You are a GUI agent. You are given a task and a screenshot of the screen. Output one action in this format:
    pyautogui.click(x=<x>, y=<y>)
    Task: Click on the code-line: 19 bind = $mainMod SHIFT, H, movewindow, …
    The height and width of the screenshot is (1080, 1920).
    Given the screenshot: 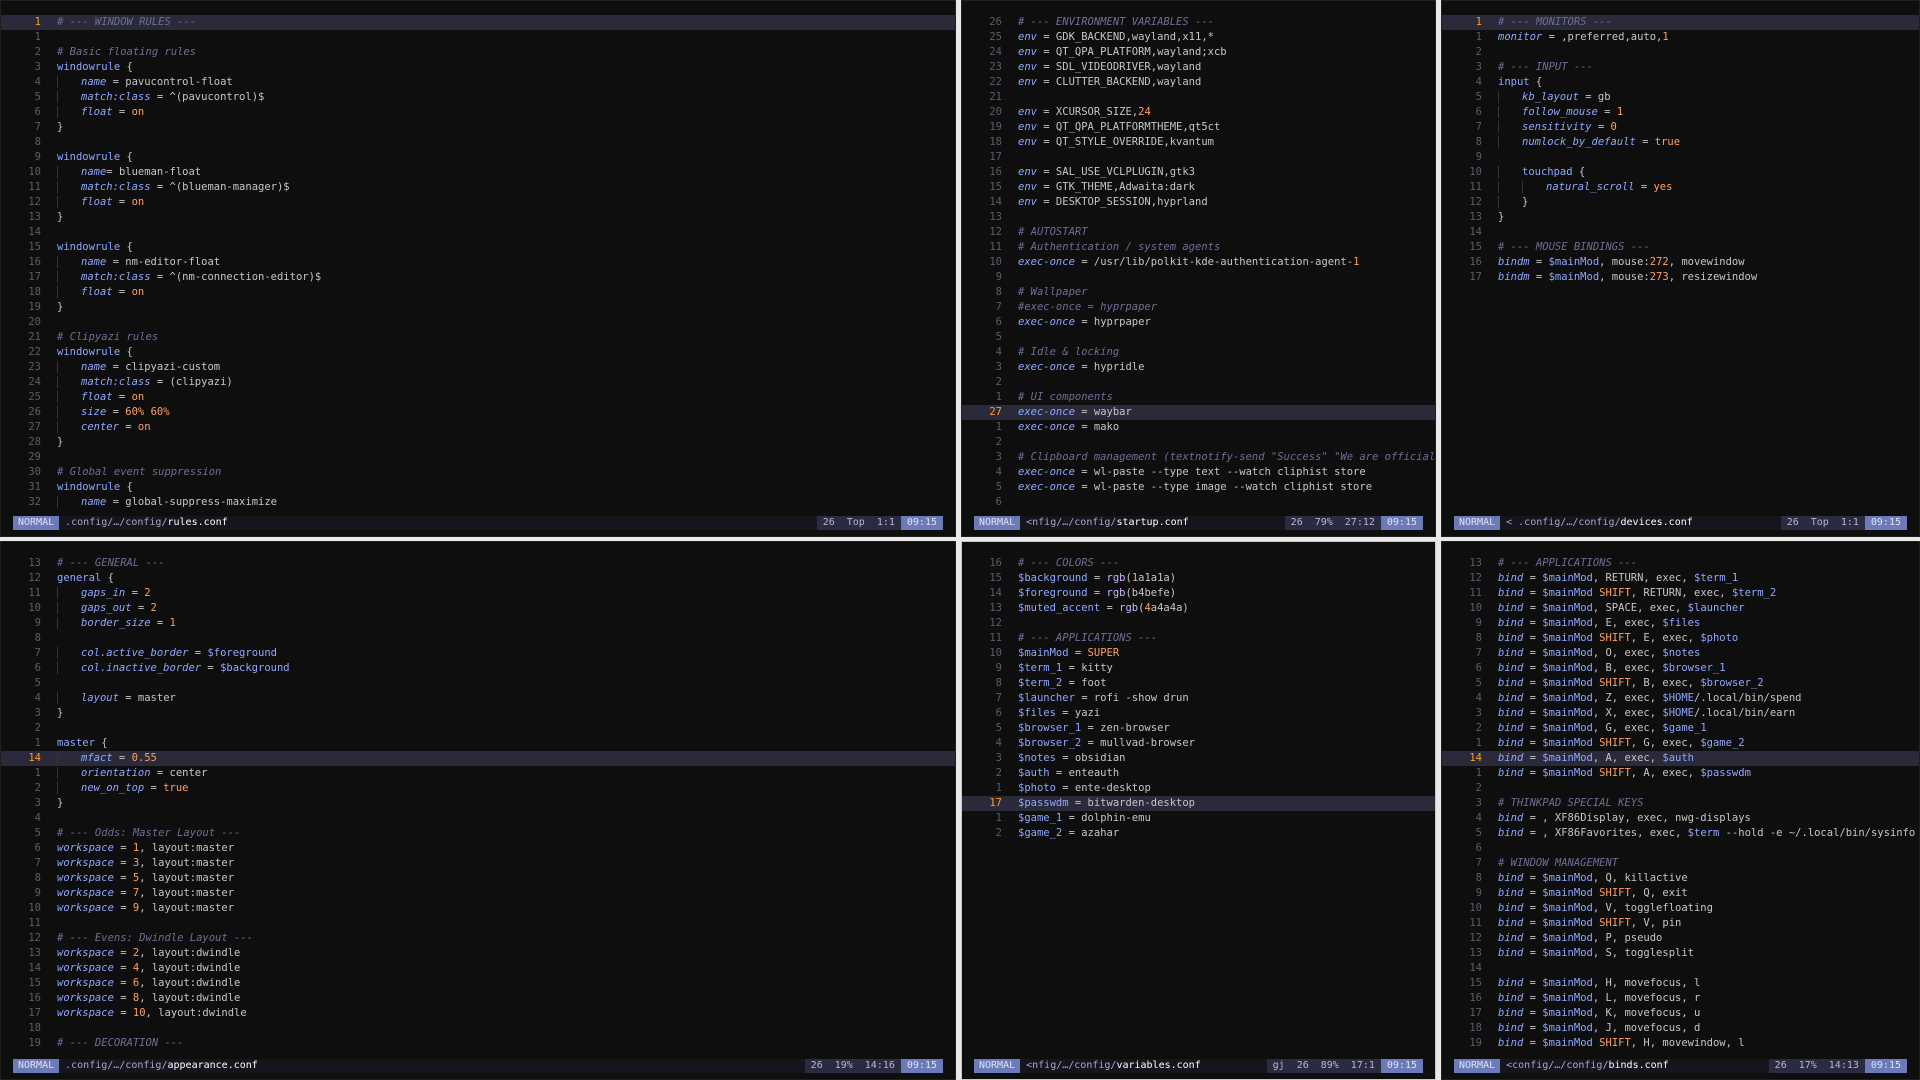 What is the action you would take?
    pyautogui.click(x=1680, y=1043)
    